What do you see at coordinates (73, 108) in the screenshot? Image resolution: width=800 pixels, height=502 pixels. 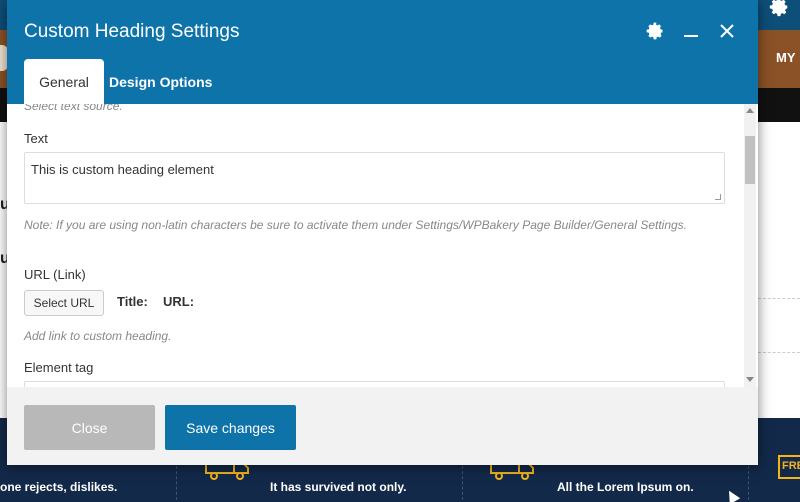 I see `text-source-hint: Select text source.` at bounding box center [73, 108].